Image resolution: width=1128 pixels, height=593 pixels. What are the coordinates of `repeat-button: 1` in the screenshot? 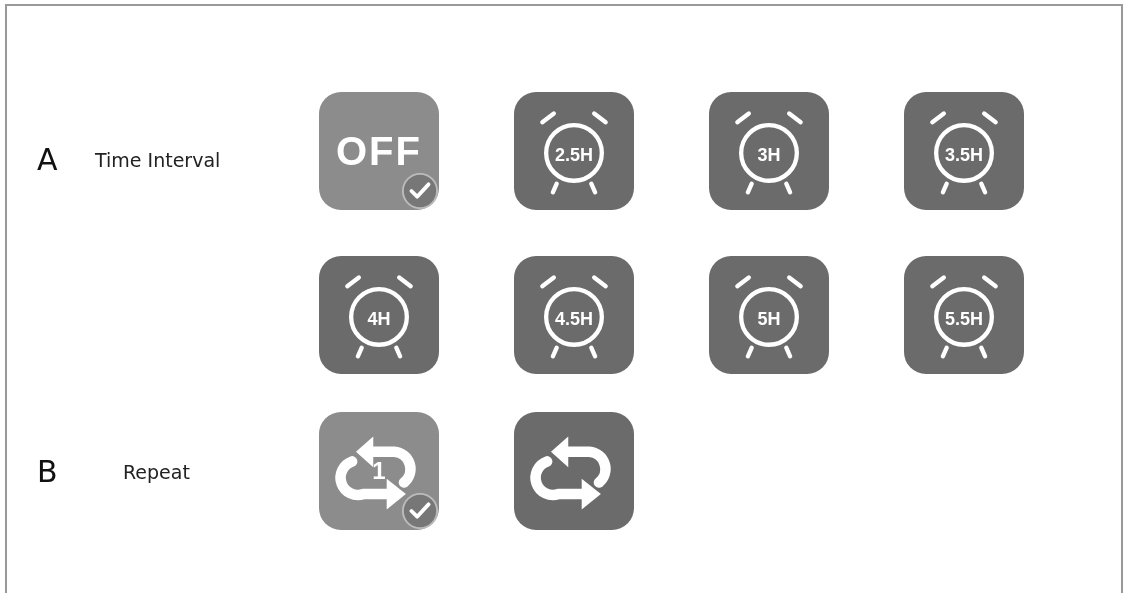 It's located at (379, 471).